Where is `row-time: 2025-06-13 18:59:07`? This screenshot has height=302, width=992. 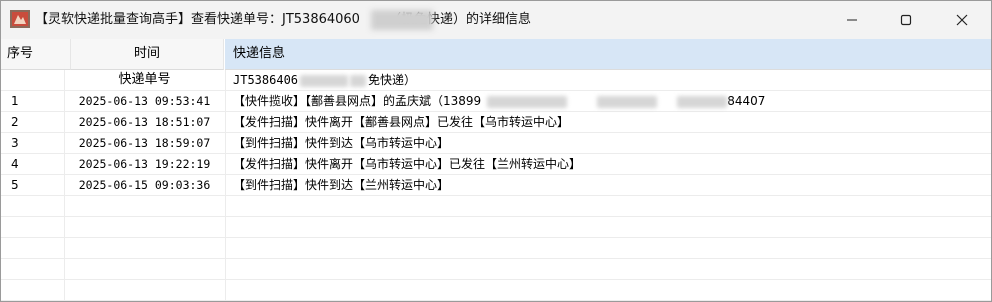
row-time: 2025-06-13 18:59:07 is located at coordinates (145, 143).